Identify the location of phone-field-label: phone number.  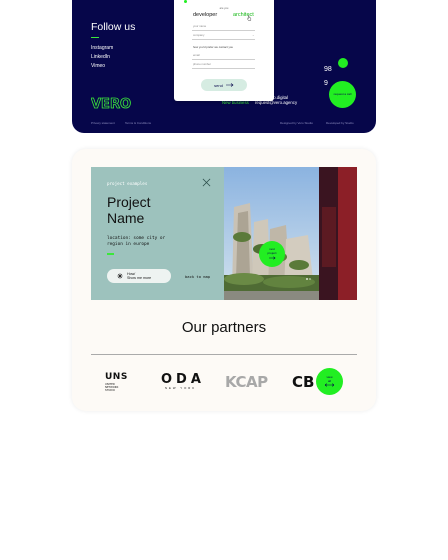
(202, 64).